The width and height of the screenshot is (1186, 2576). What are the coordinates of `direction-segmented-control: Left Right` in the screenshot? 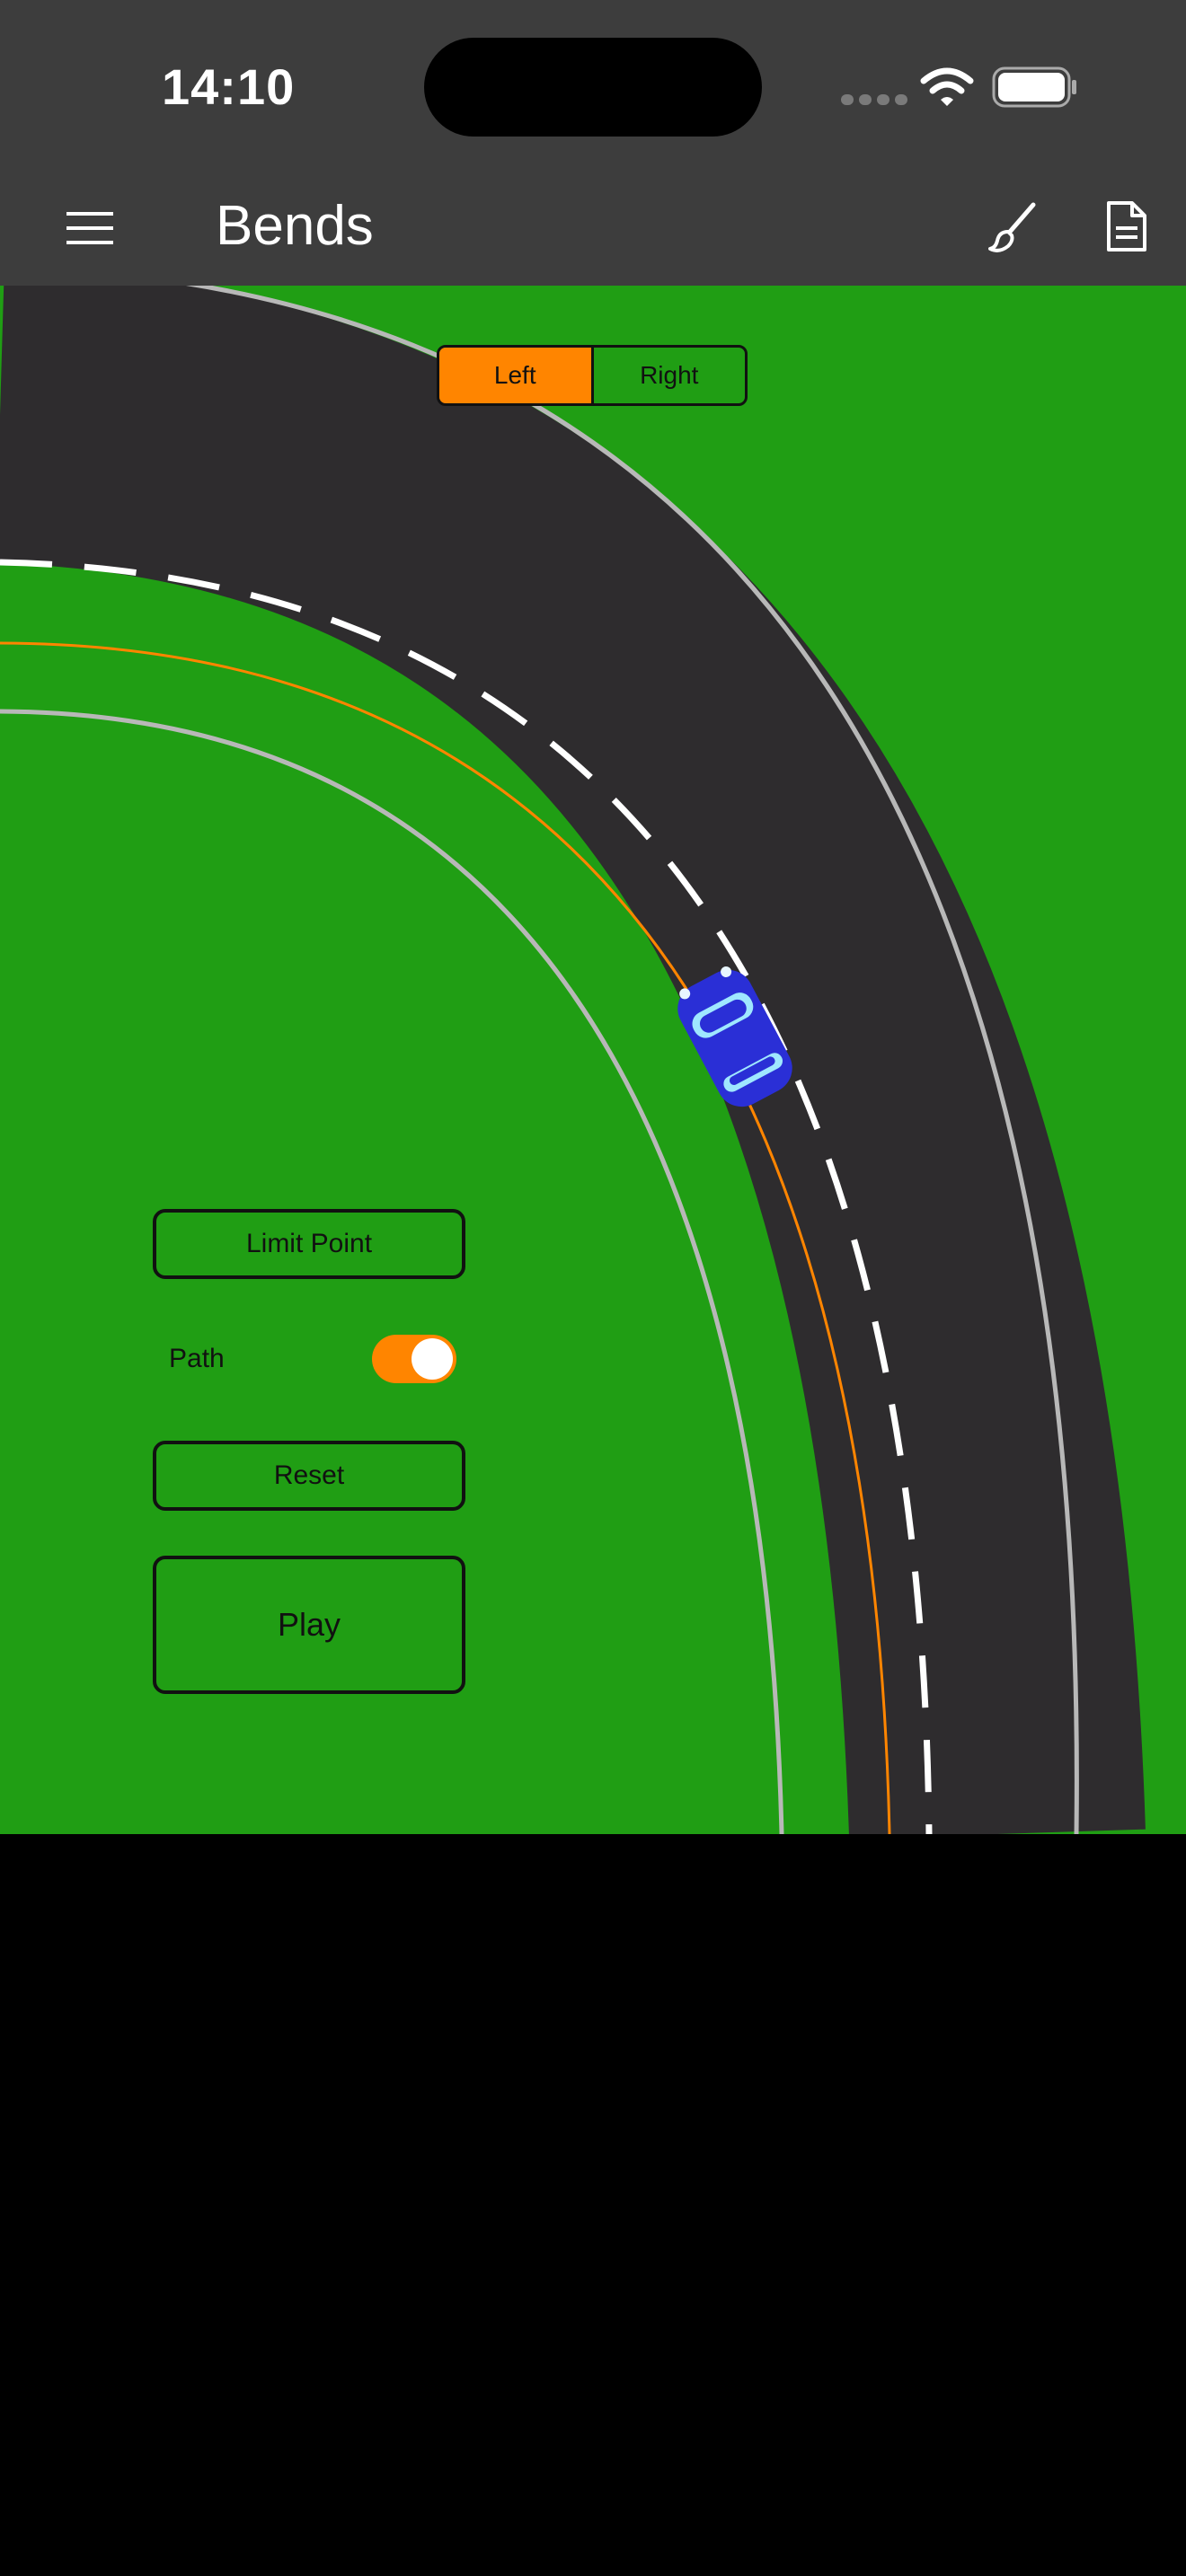 It's located at (592, 375).